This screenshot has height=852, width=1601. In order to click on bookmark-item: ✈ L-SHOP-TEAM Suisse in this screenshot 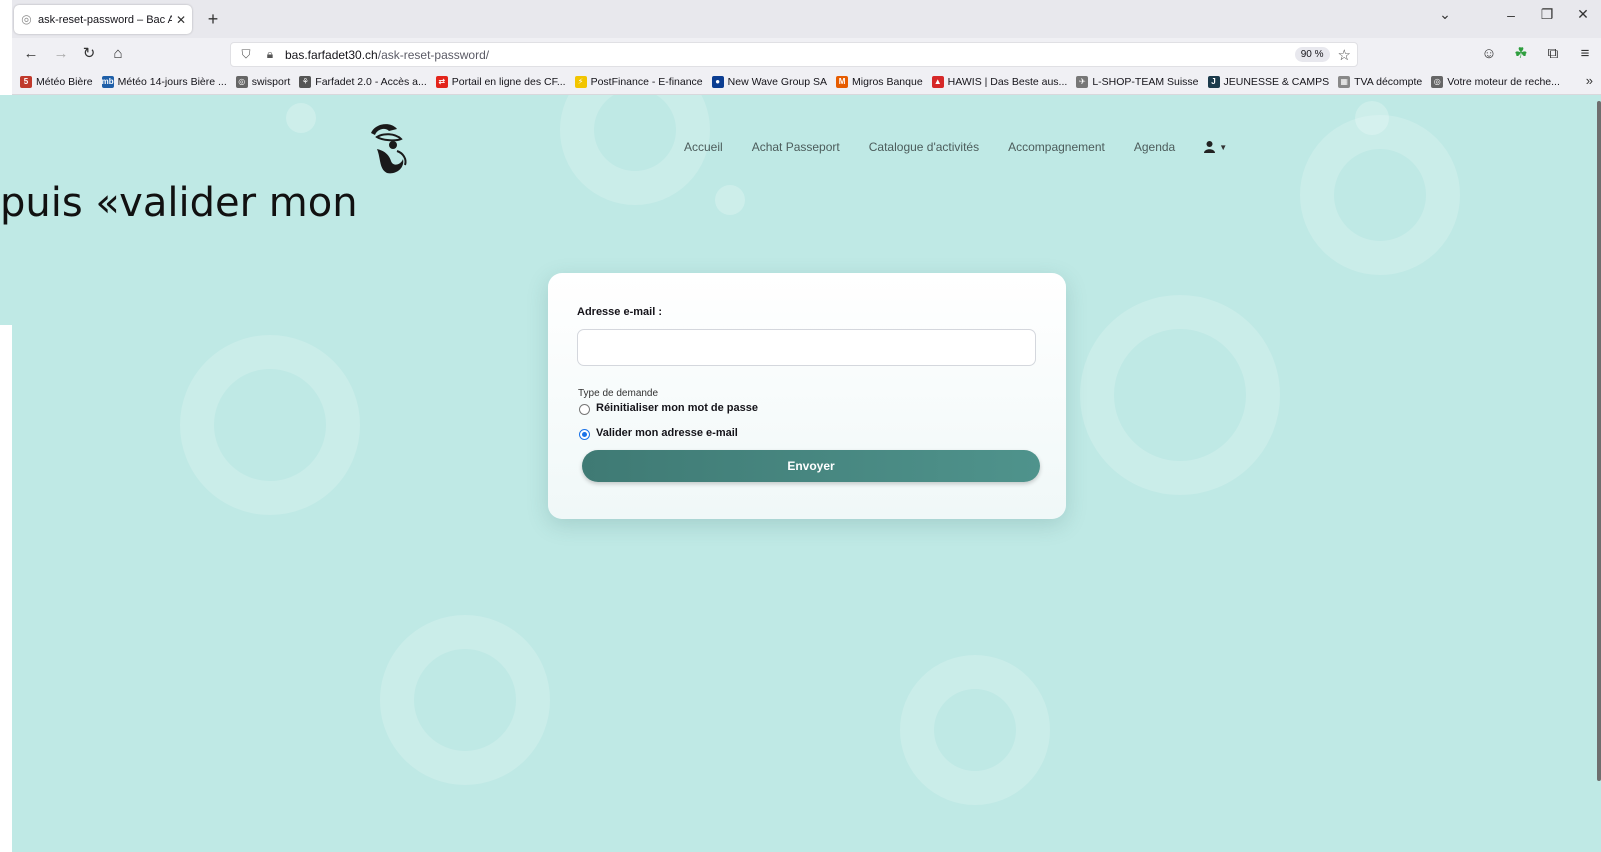, I will do `click(1137, 82)`.